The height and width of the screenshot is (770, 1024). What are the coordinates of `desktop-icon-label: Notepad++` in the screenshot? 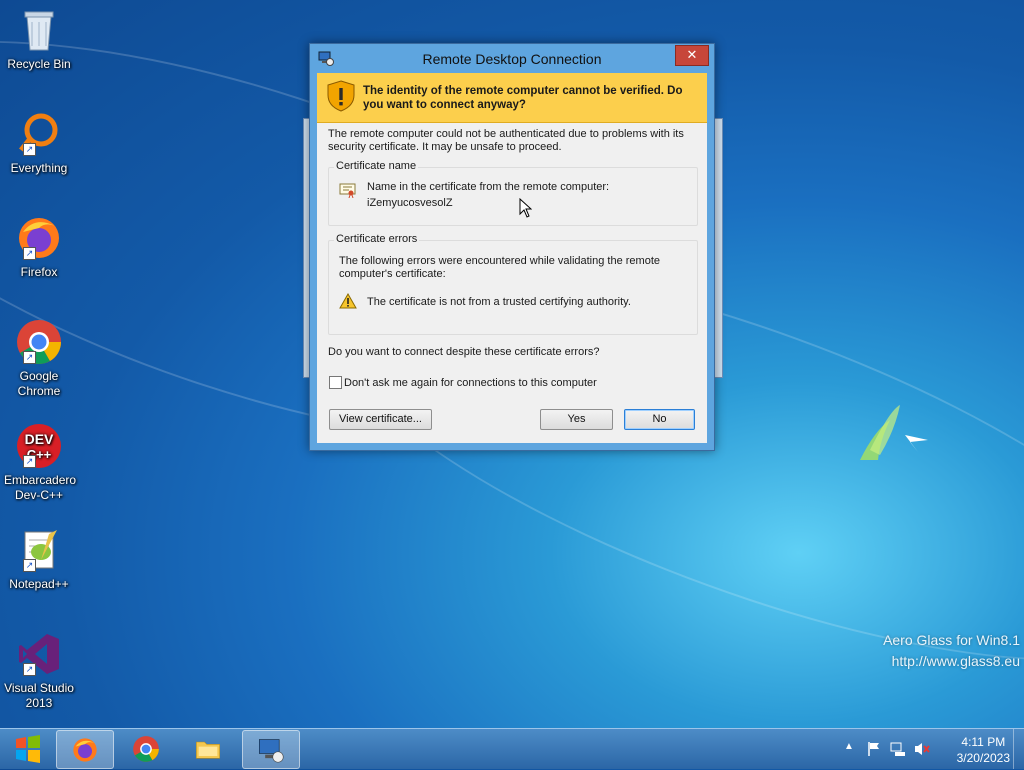 It's located at (39, 584).